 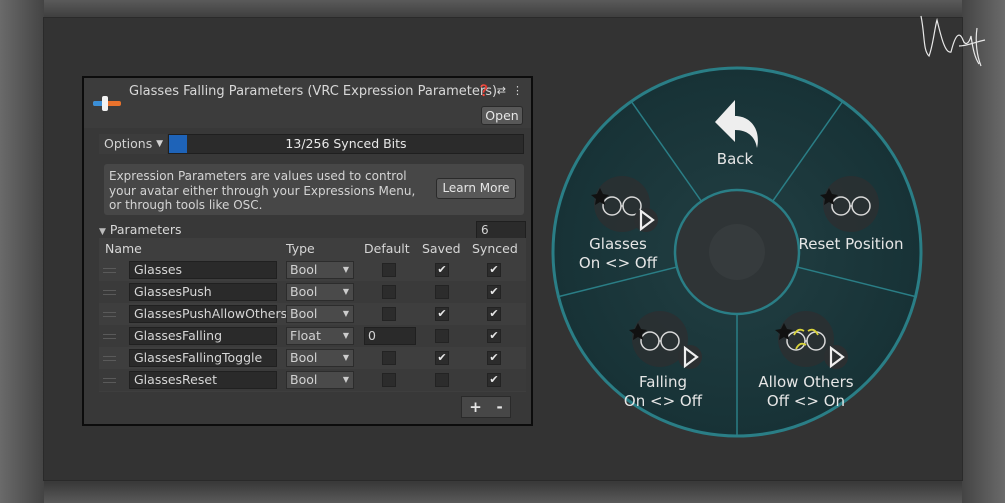 I want to click on radial-item-allow-others-sublabel: Off <> On, so click(x=806, y=401).